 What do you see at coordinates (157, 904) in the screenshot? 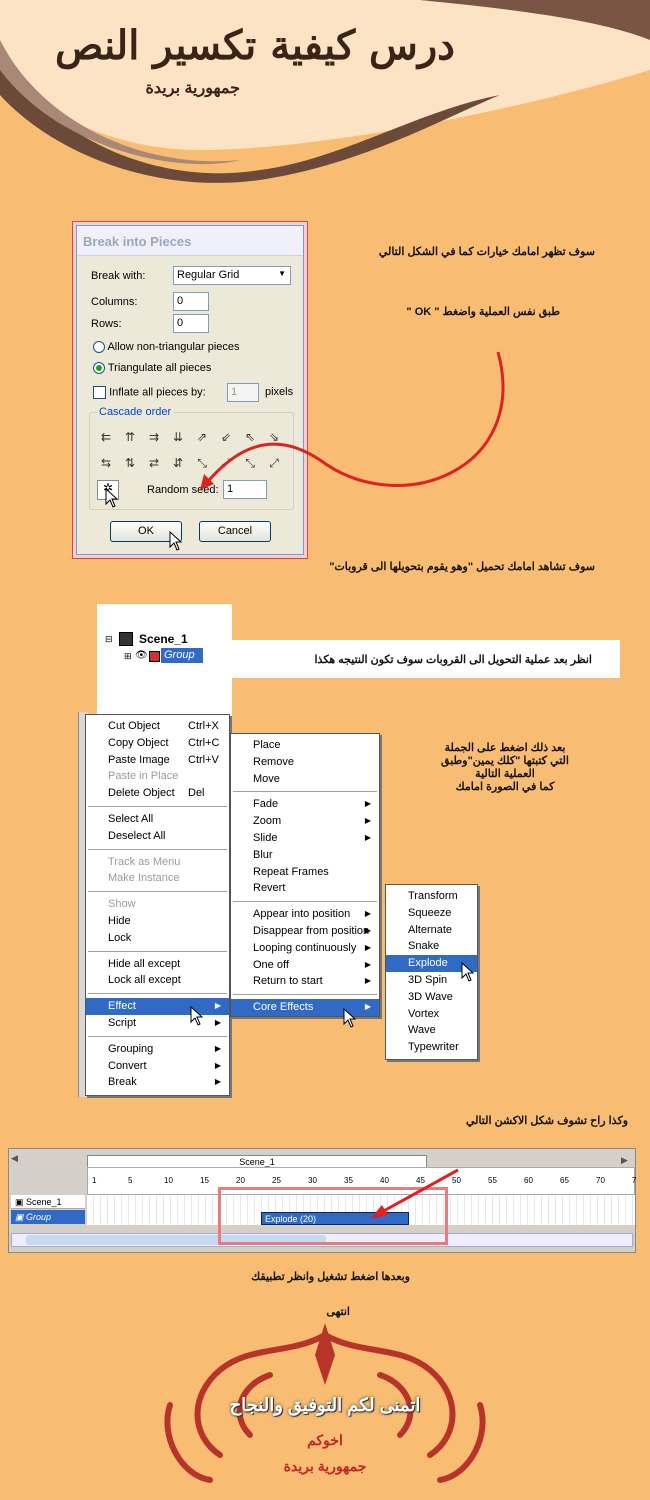
I see `menu-item-show: Show` at bounding box center [157, 904].